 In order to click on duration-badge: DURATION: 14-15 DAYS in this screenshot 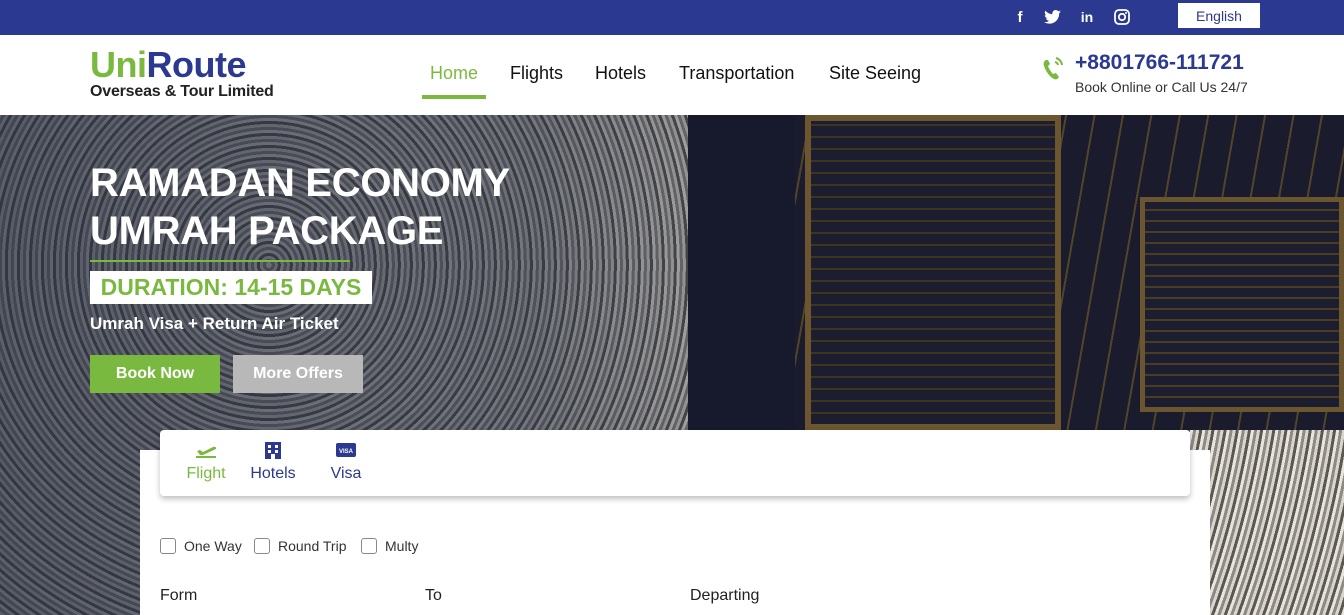, I will do `click(231, 287)`.